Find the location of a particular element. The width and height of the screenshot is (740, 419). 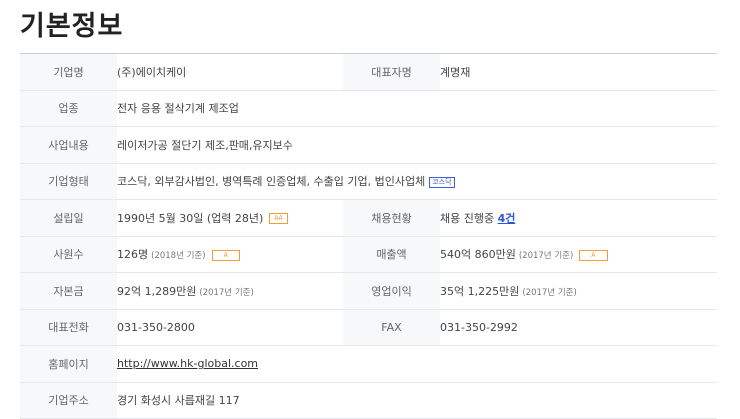

employees-note: (2018년 기준) is located at coordinates (178, 256).